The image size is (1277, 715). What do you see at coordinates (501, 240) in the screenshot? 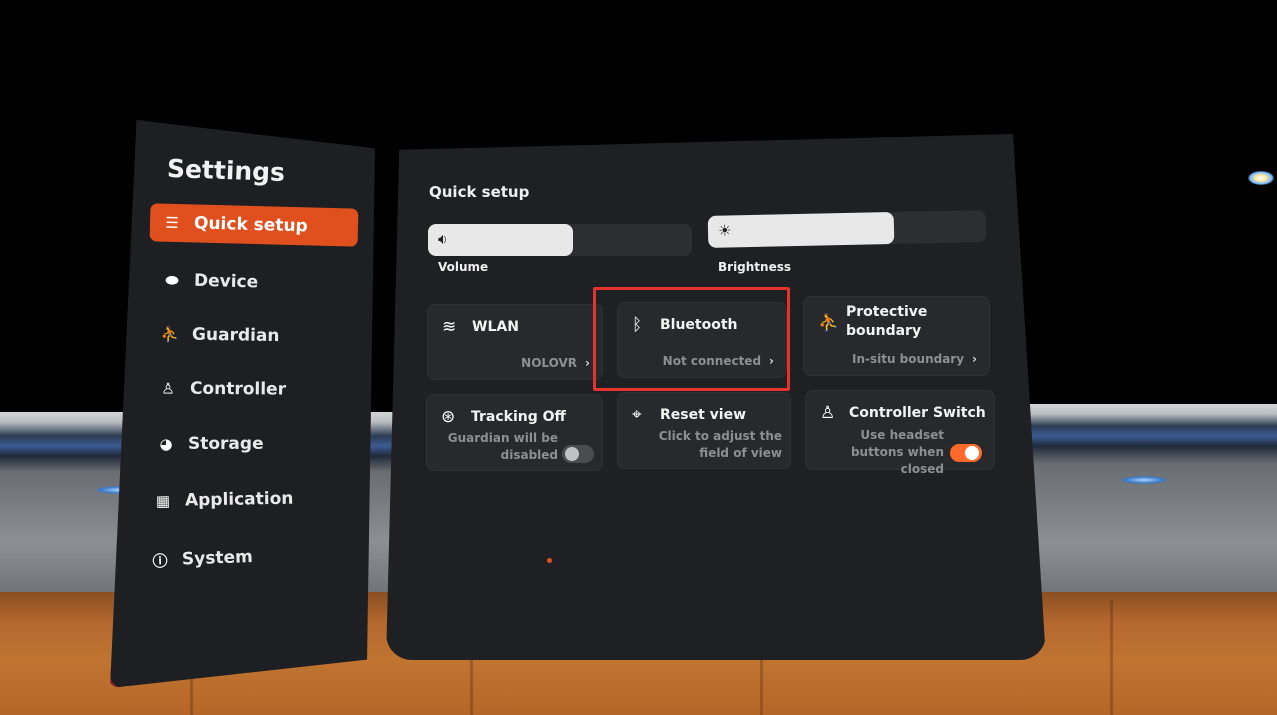
I see `volume-slider-fill` at bounding box center [501, 240].